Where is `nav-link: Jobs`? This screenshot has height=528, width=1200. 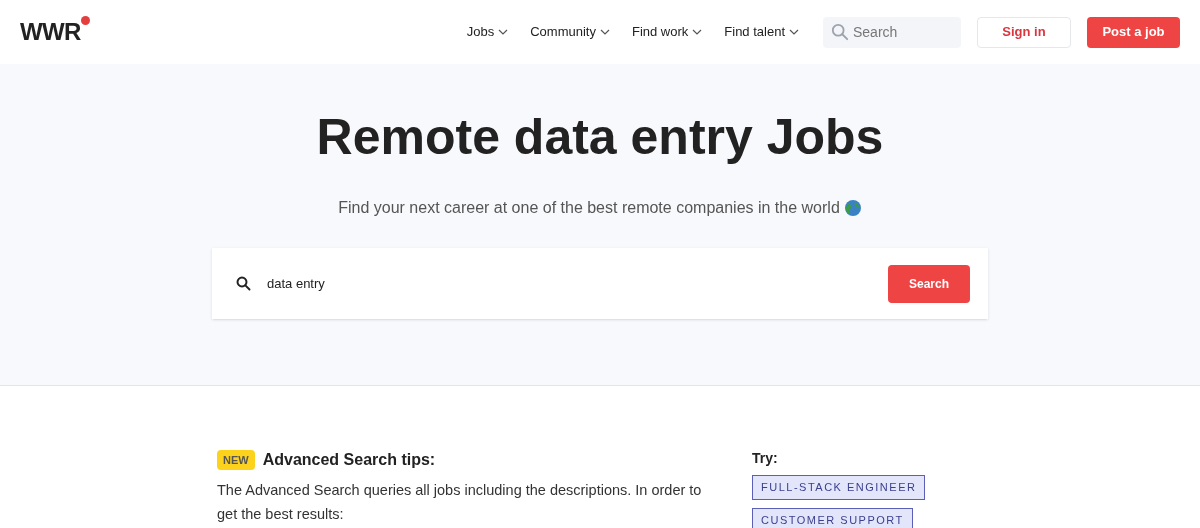
nav-link: Jobs is located at coordinates (487, 32).